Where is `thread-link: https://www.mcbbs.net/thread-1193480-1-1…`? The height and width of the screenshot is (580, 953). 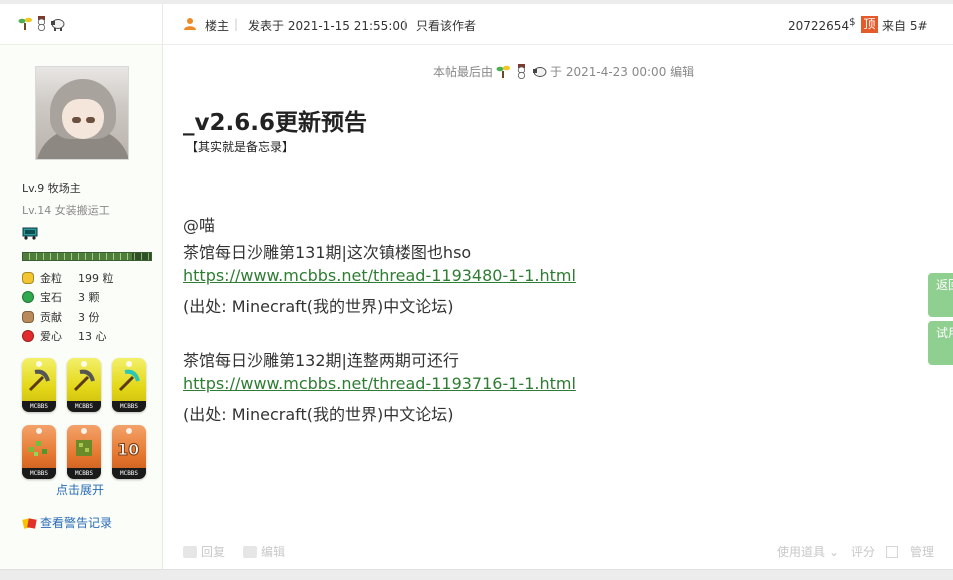 thread-link: https://www.mcbbs.net/thread-1193480-1-1… is located at coordinates (379, 275).